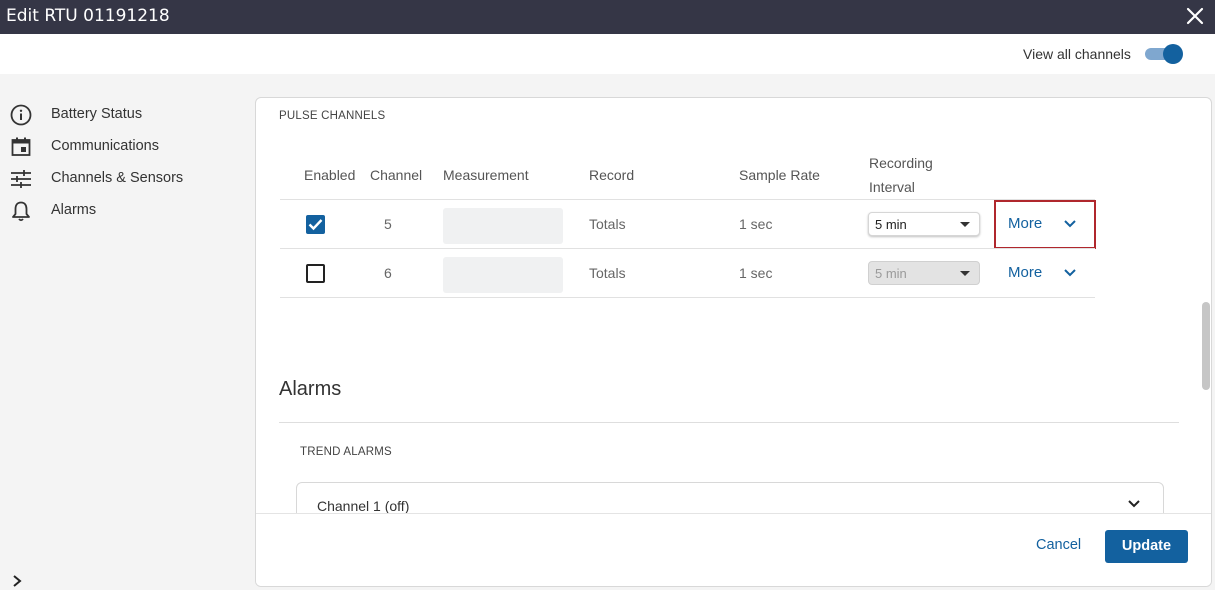  I want to click on title-bar: Edit RTU 01191218, so click(607, 17).